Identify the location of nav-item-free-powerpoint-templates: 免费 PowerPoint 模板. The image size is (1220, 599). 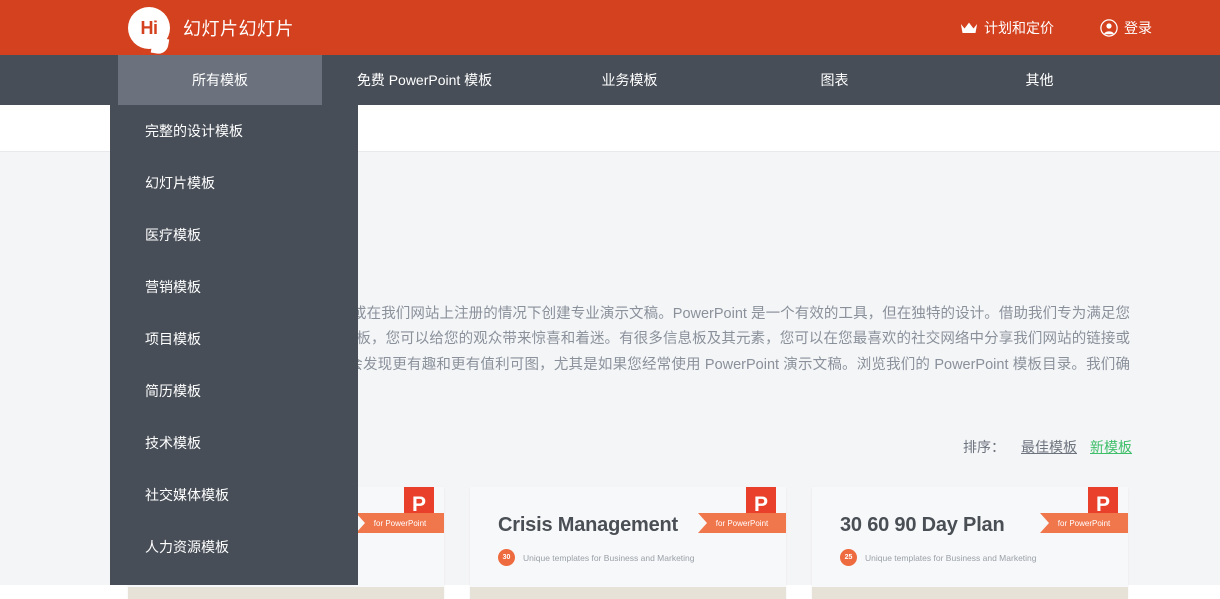
(424, 80).